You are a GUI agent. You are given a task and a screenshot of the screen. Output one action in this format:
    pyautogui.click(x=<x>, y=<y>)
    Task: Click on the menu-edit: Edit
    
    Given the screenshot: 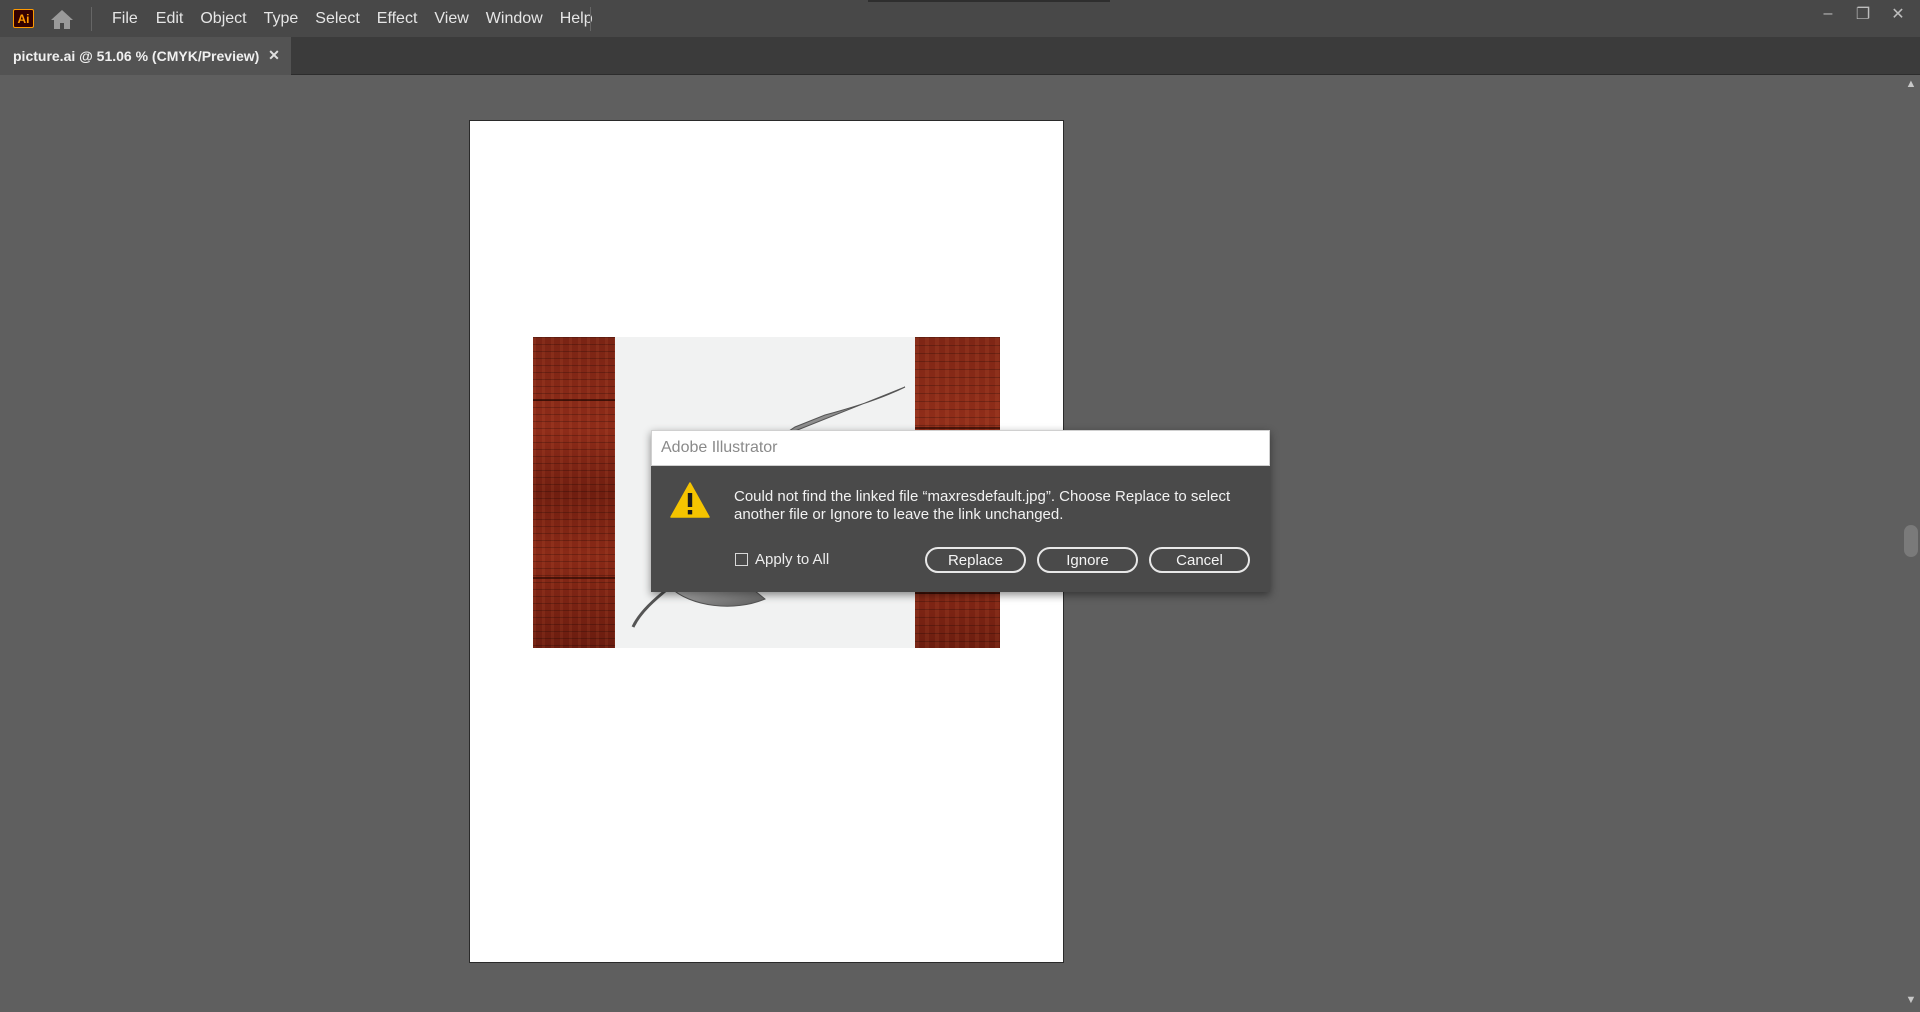 What is the action you would take?
    pyautogui.click(x=177, y=19)
    